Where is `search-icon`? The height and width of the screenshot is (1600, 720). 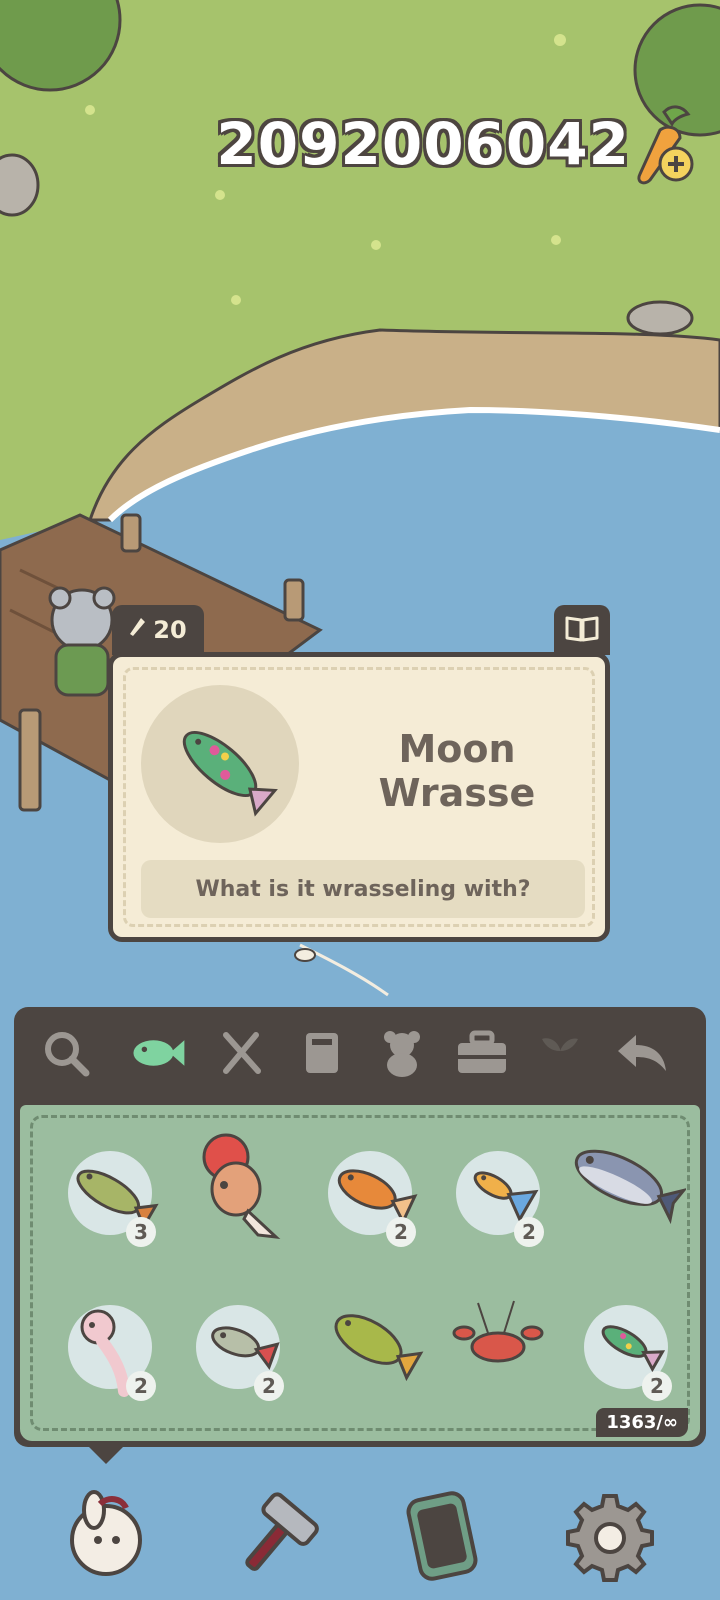
search-icon is located at coordinates (67, 1054).